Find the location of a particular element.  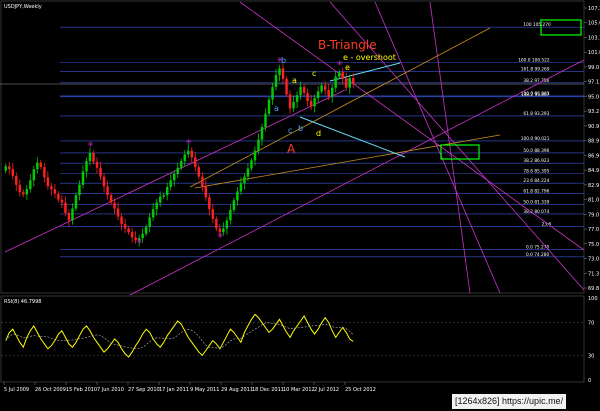

fib-label: 61.8 93.293 is located at coordinates (536, 114).